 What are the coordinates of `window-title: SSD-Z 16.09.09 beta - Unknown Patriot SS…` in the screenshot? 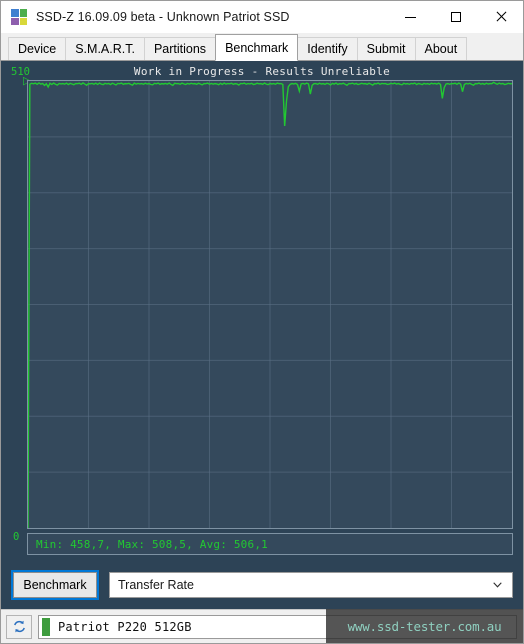 It's located at (163, 17).